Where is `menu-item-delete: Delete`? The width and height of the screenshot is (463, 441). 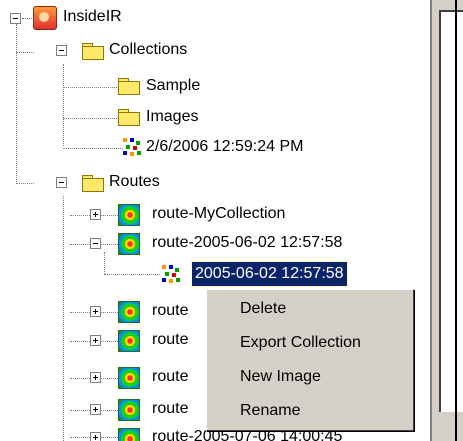
menu-item-delete: Delete is located at coordinates (309, 309).